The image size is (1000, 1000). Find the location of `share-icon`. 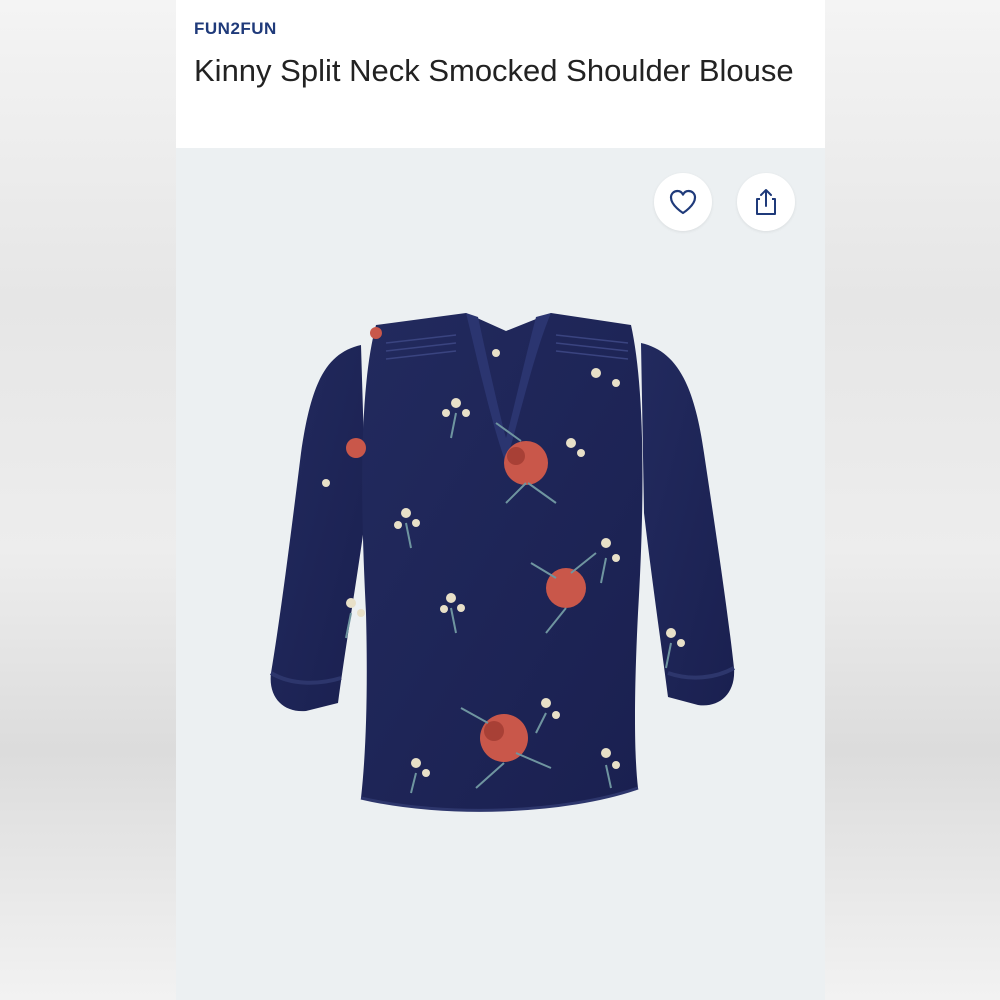

share-icon is located at coordinates (766, 202).